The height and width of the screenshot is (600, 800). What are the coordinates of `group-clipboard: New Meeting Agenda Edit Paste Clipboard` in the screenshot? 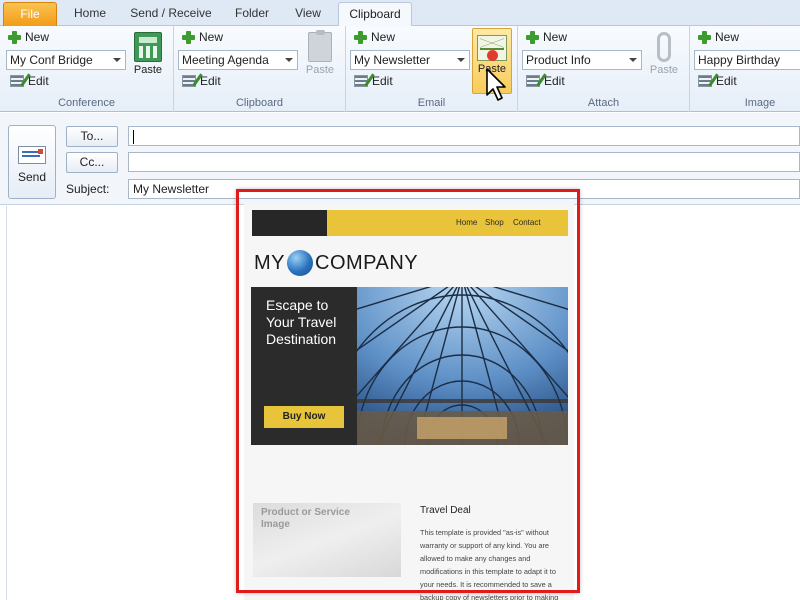 It's located at (260, 69).